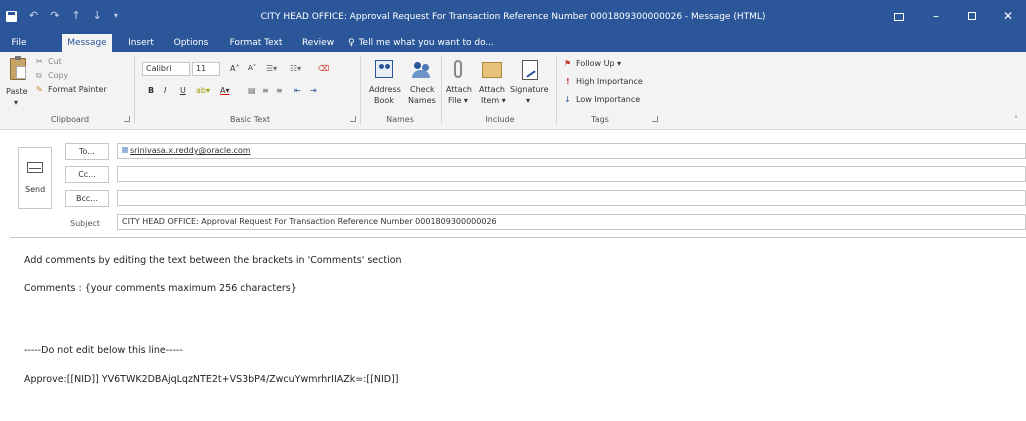 The height and width of the screenshot is (421, 1026). What do you see at coordinates (384, 84) in the screenshot?
I see `address-book-button: Address Book` at bounding box center [384, 84].